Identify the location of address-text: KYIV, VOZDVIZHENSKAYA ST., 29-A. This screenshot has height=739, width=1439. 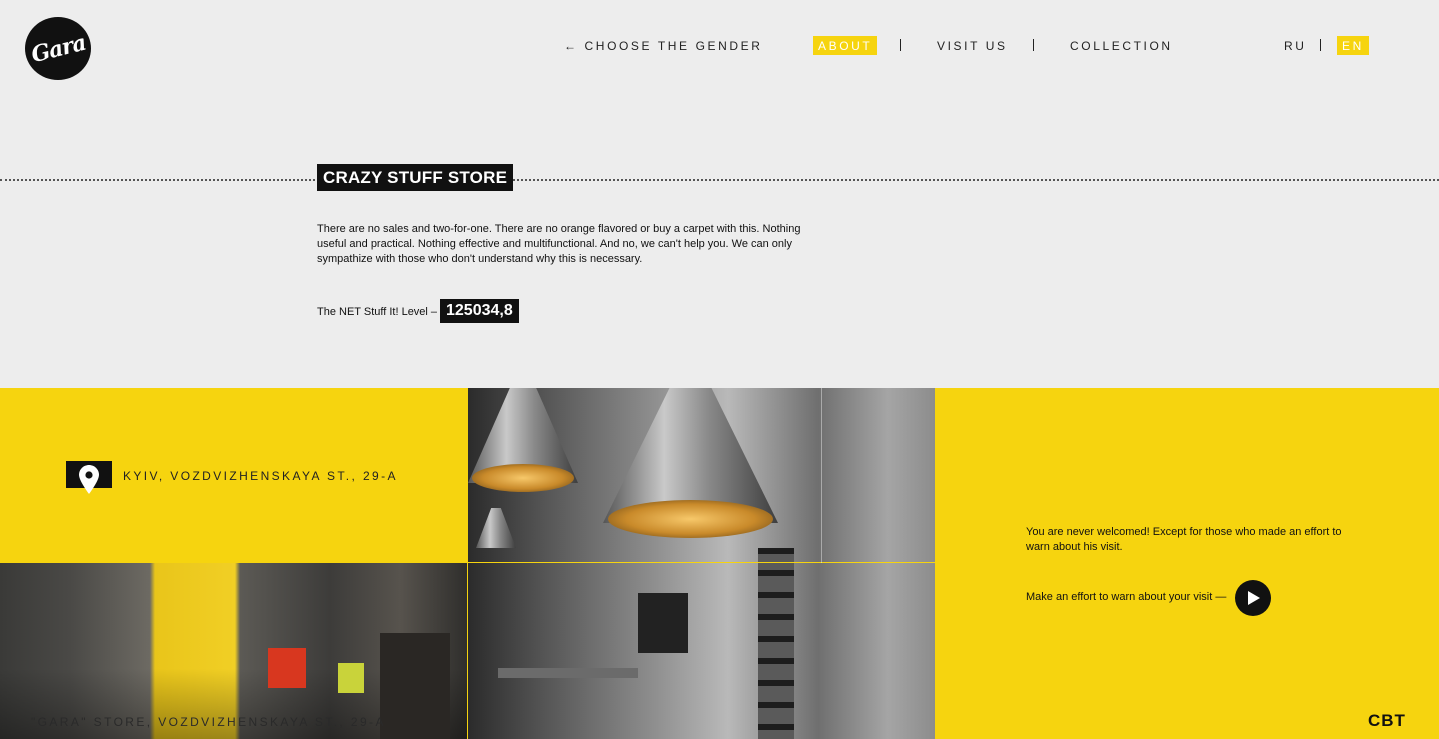
(260, 476).